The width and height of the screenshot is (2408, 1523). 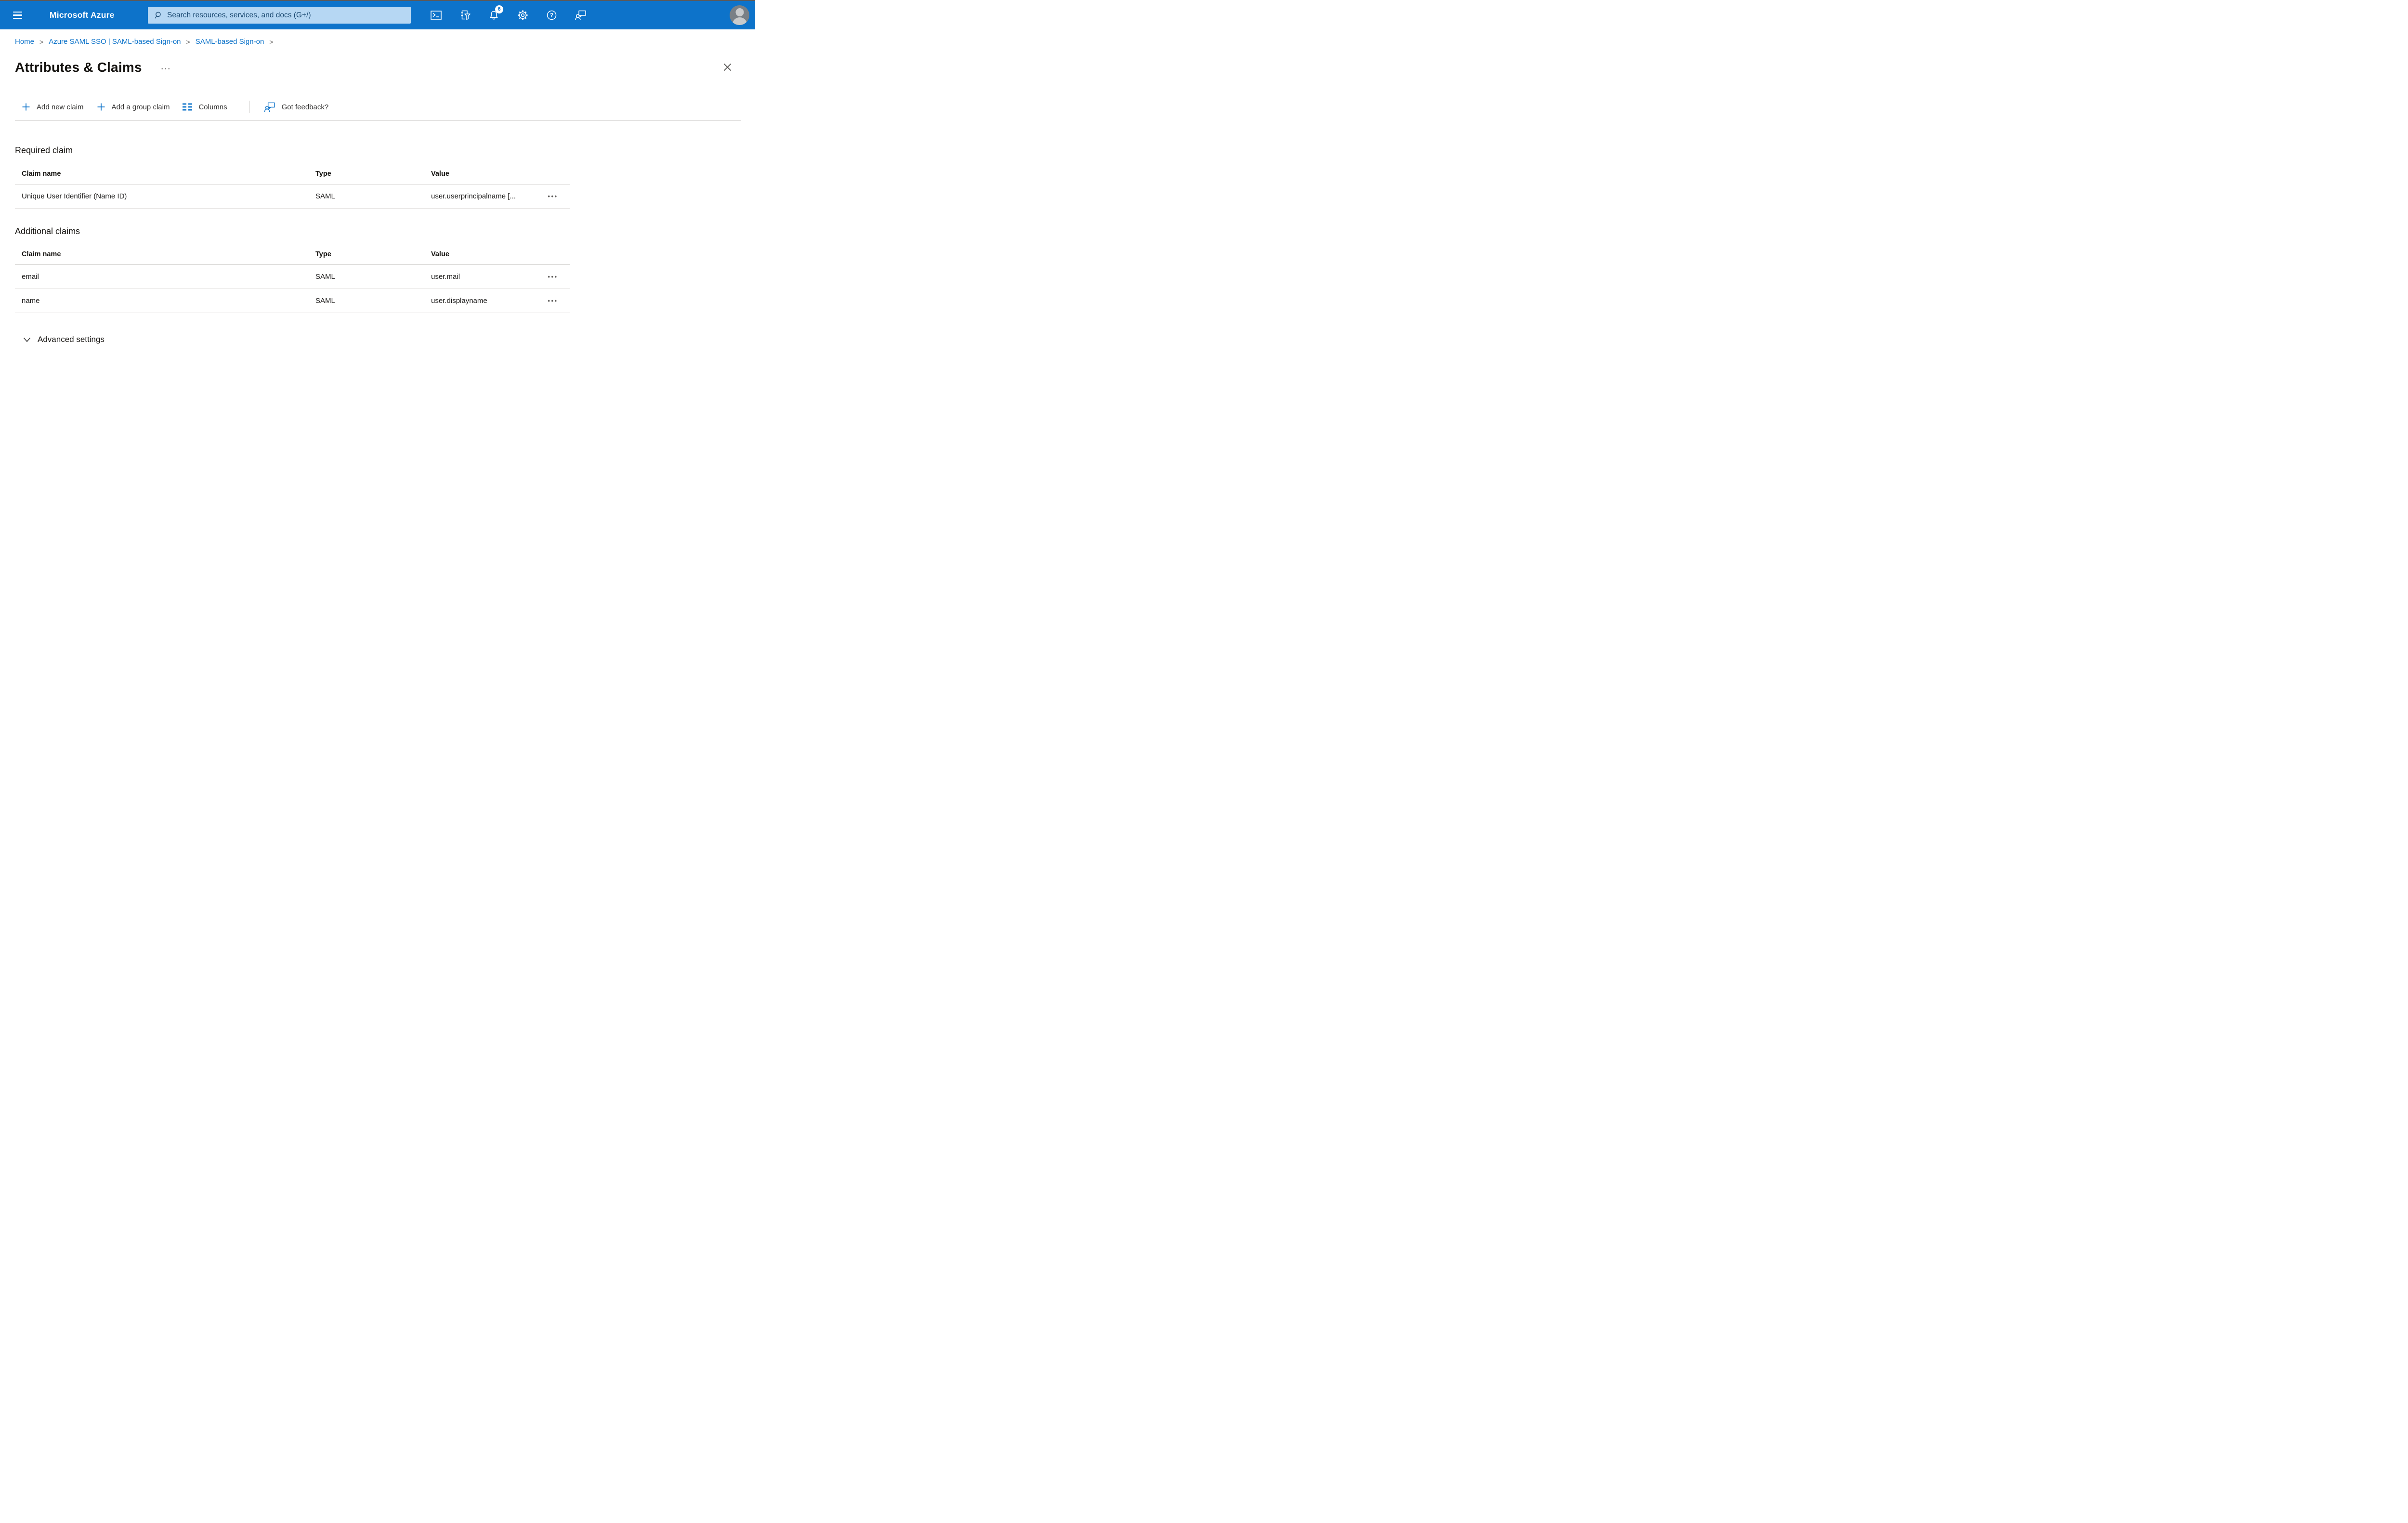 What do you see at coordinates (188, 107) in the screenshot?
I see `columns-icon` at bounding box center [188, 107].